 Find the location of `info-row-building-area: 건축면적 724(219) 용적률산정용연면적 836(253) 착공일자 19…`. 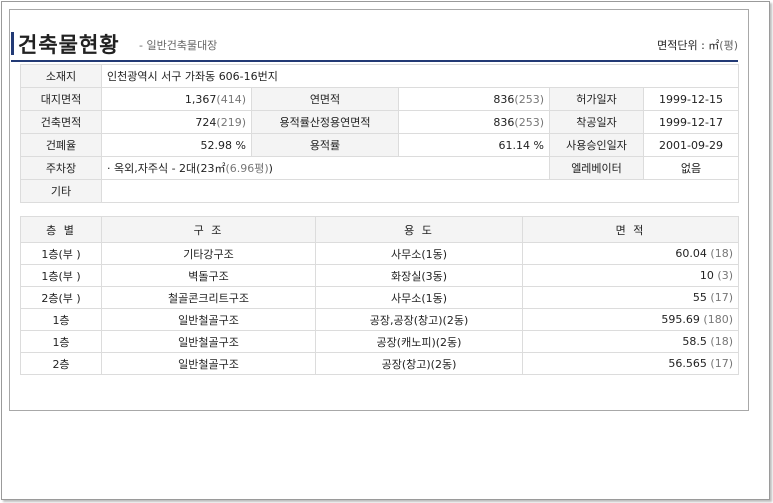

info-row-building-area: 건축면적 724(219) 용적률산정용연면적 836(253) 착공일자 19… is located at coordinates (380, 122).